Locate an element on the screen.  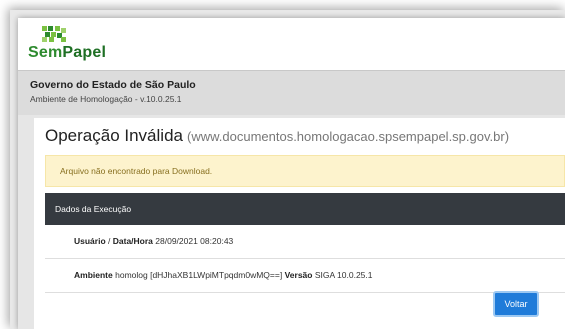
ambiente-label: Ambiente is located at coordinates (93, 275).